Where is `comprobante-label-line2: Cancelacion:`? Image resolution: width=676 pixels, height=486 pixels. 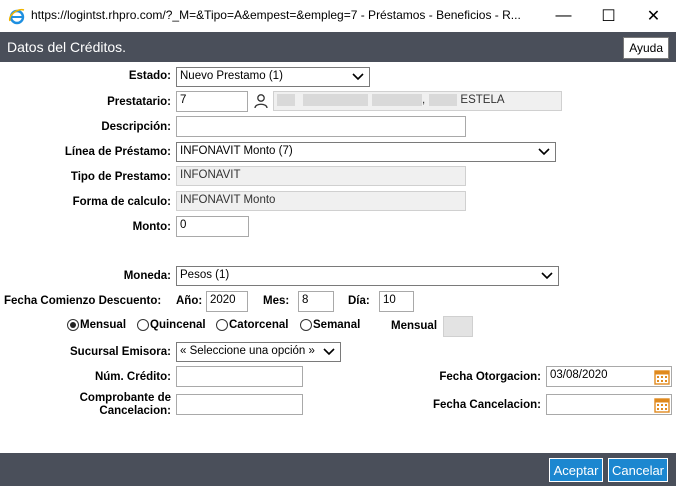
comprobante-label-line2: Cancelacion: is located at coordinates (135, 411).